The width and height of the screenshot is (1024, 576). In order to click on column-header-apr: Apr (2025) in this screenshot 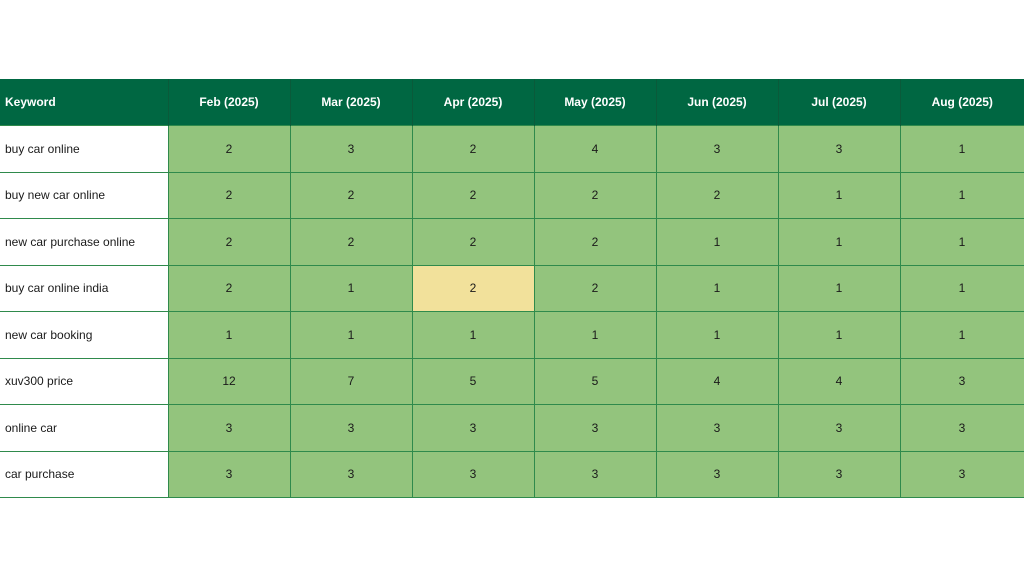, I will do `click(472, 102)`.